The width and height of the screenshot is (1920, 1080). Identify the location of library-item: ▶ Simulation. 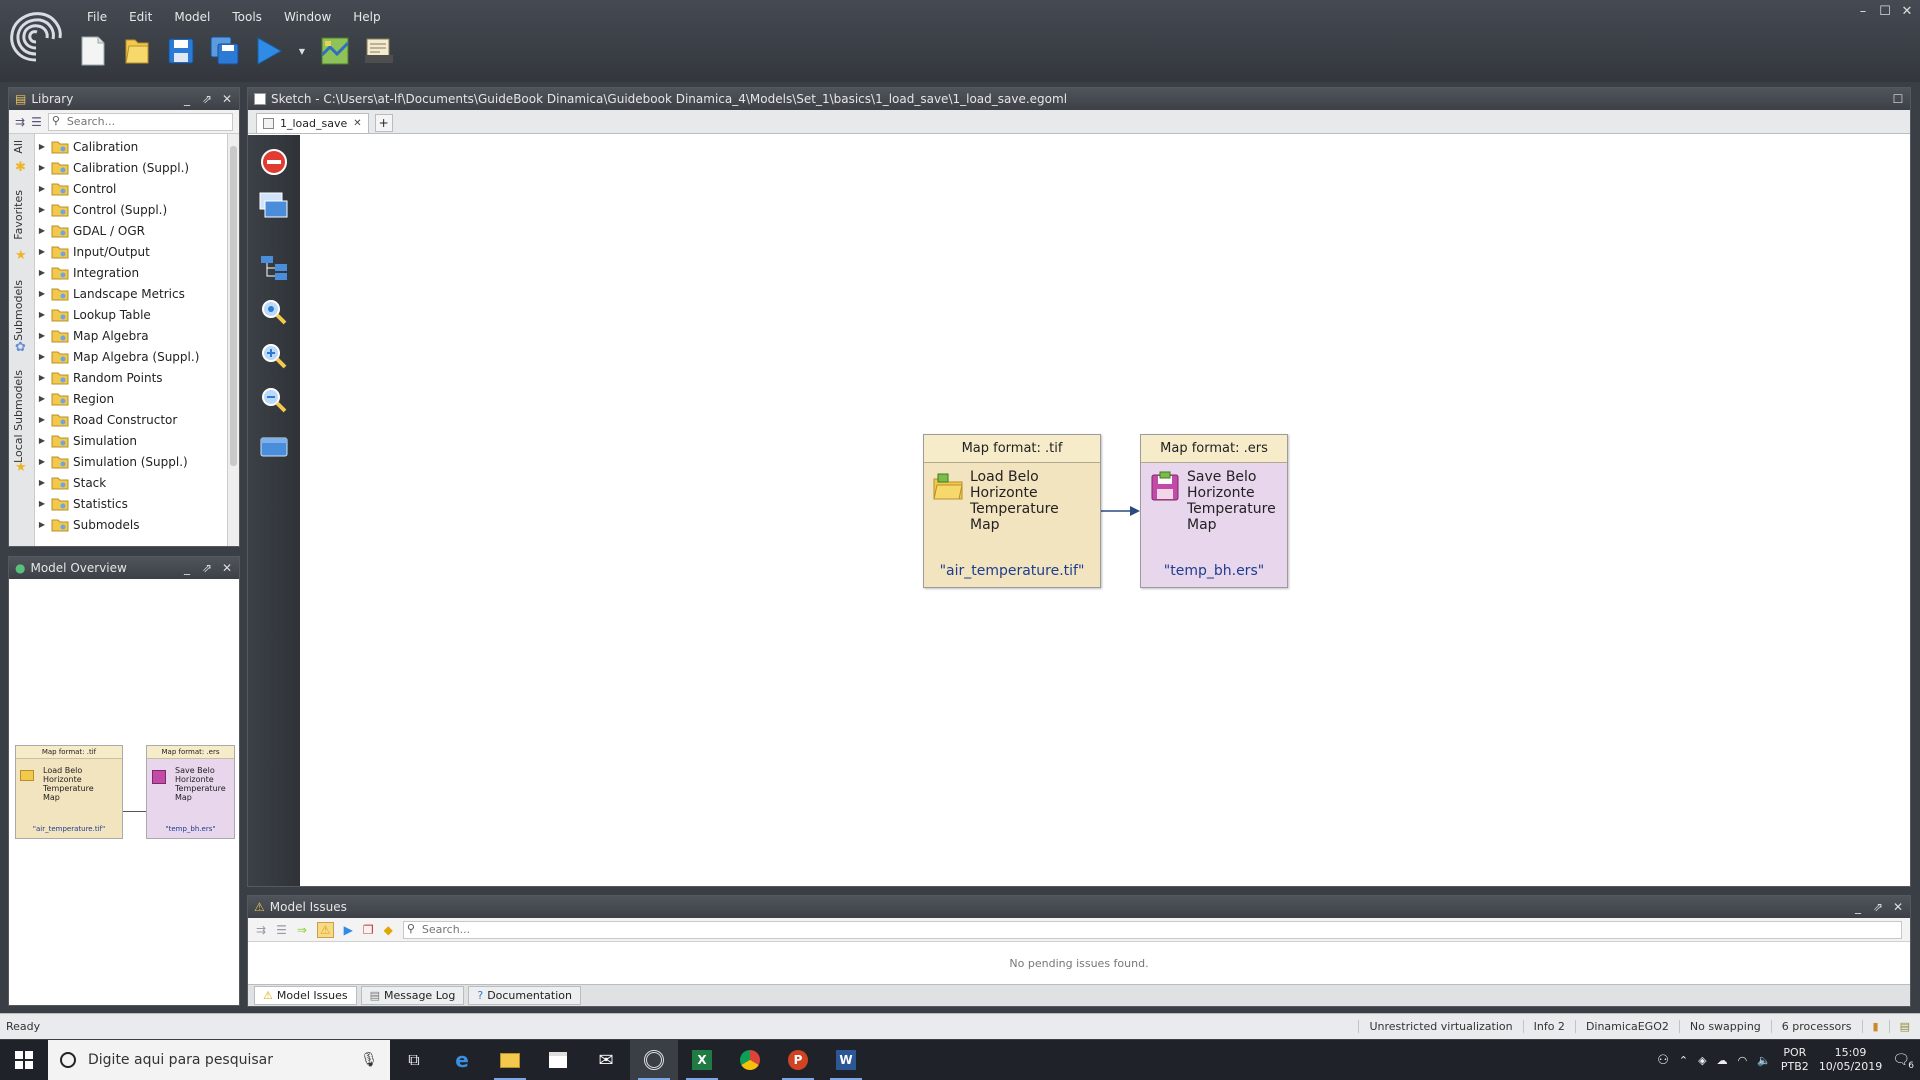
(131, 440).